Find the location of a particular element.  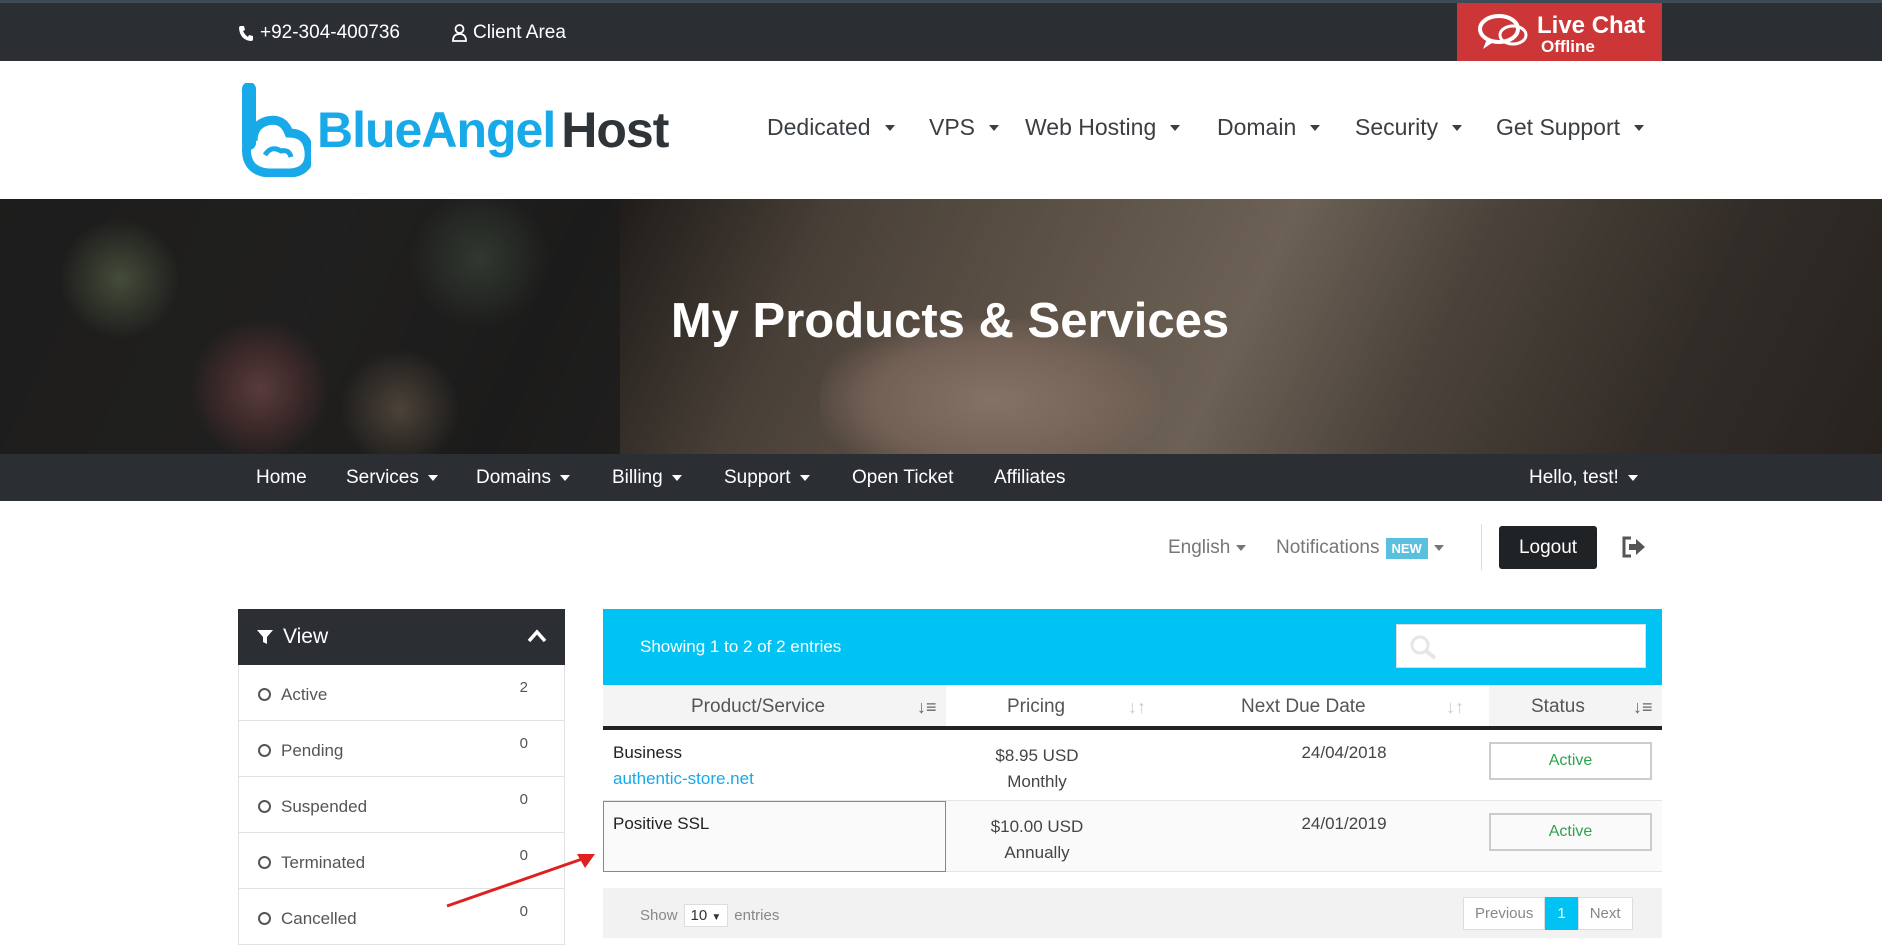

subnav-open-ticket: Open Ticket is located at coordinates (902, 478).